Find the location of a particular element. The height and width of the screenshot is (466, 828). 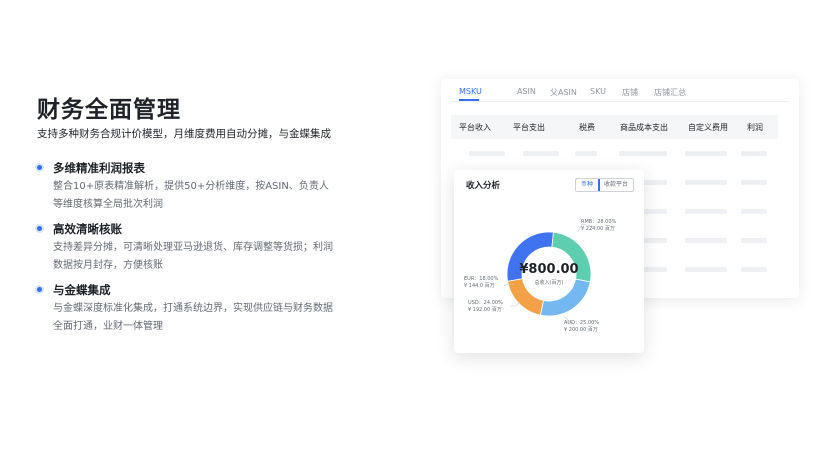

tab-parent-asin: 父ASIN is located at coordinates (563, 92).